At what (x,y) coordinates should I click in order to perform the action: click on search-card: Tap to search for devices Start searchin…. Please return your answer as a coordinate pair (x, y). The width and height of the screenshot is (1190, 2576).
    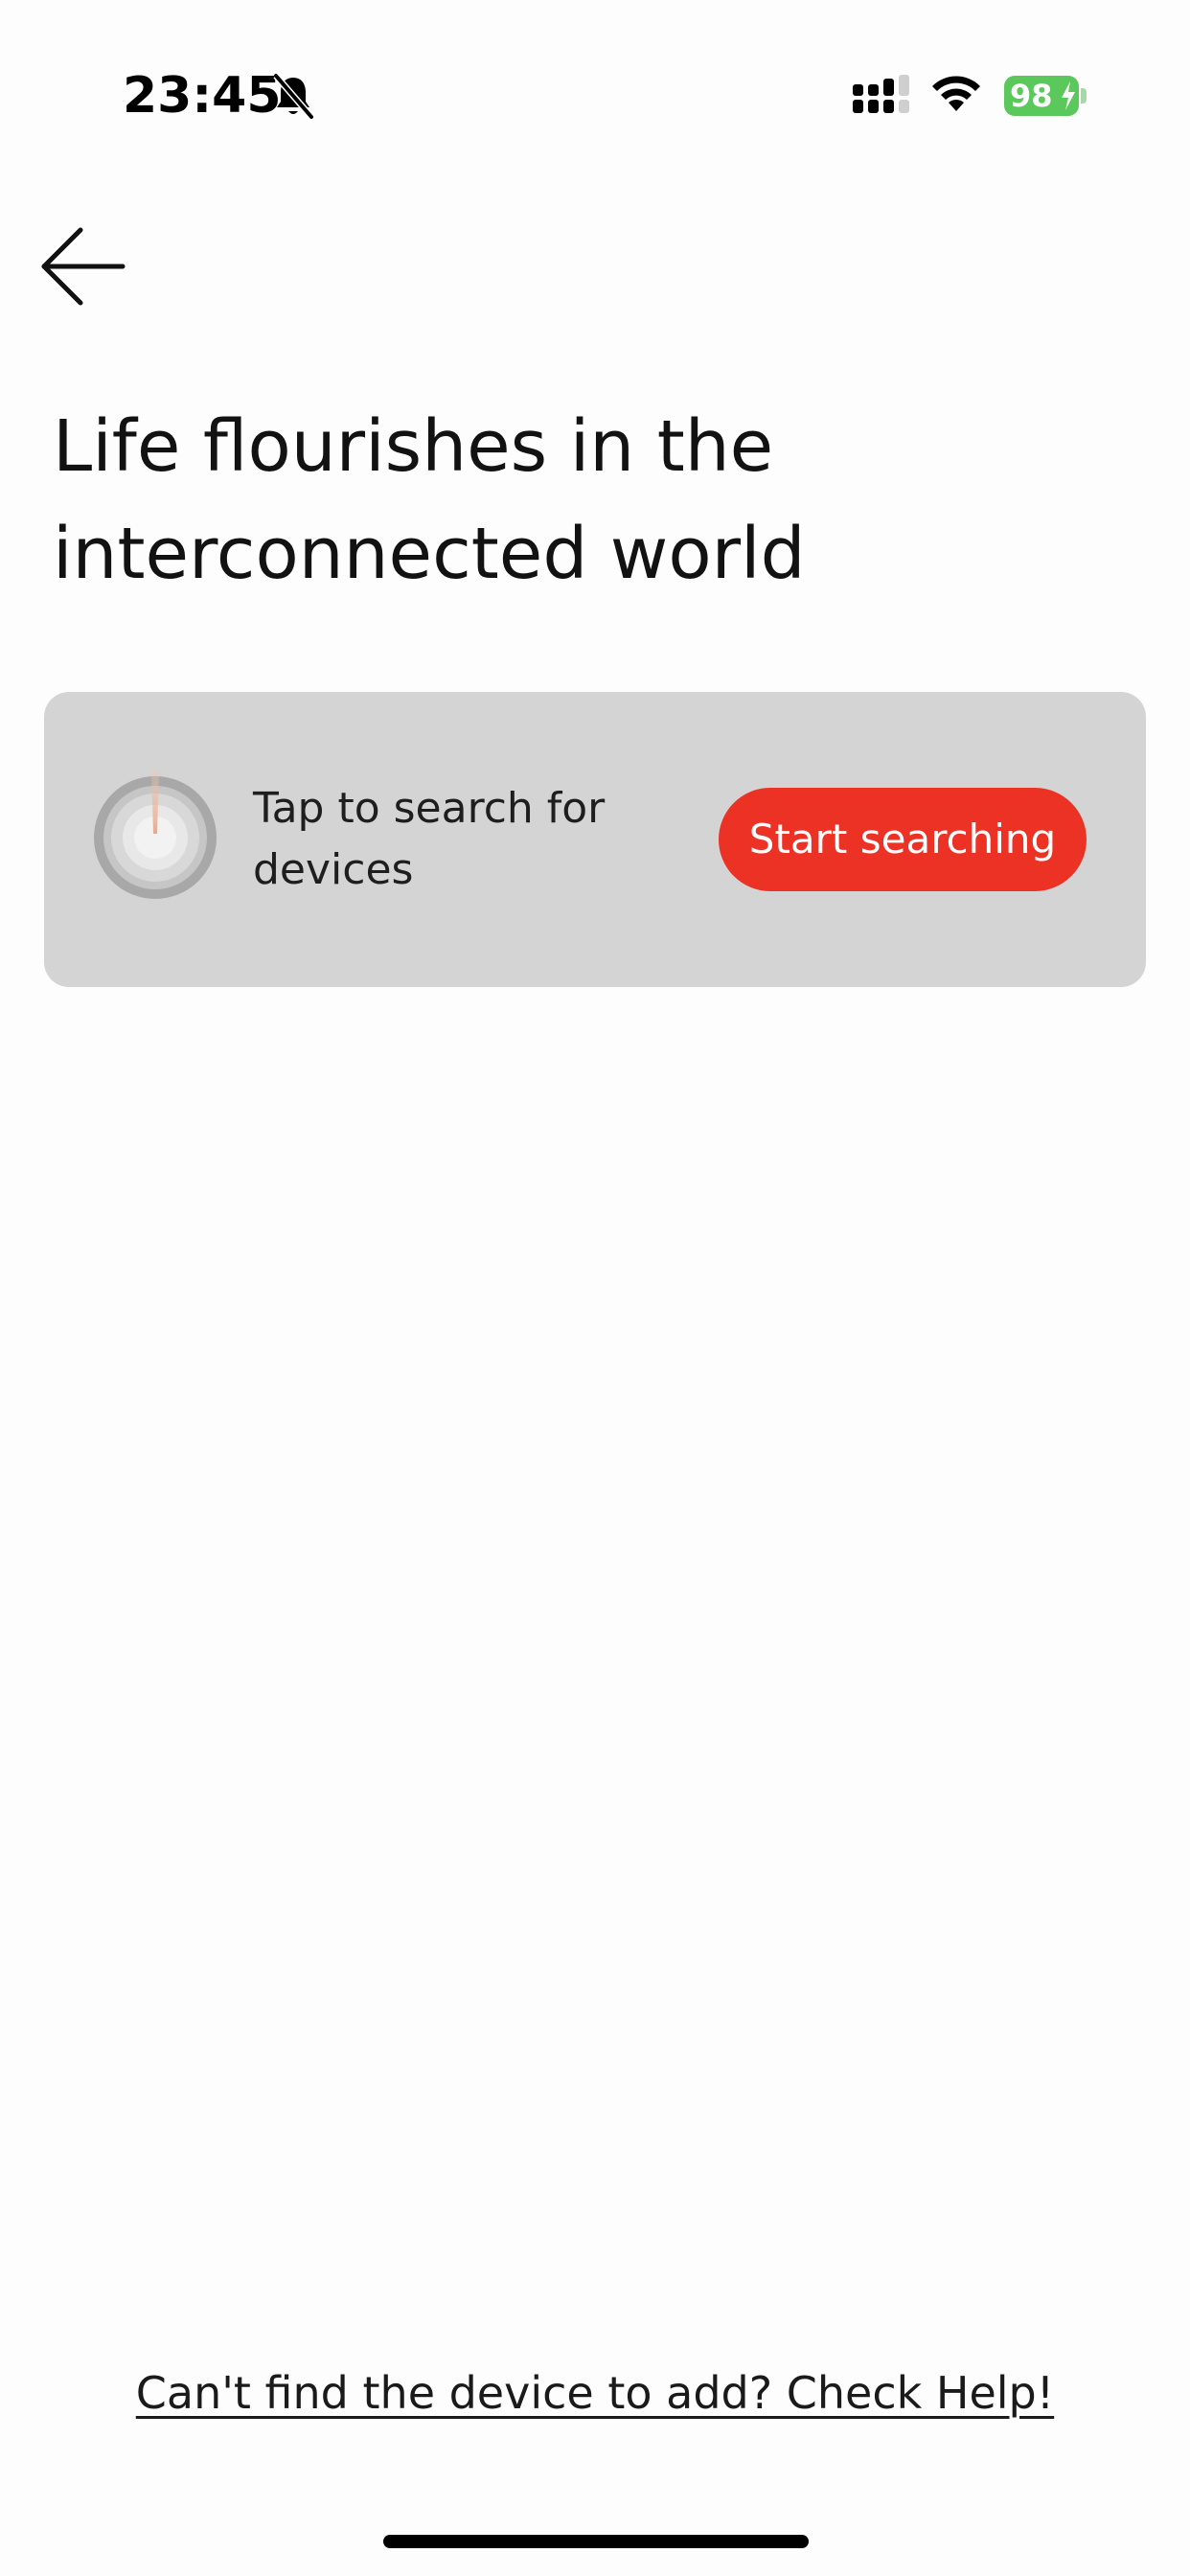
    Looking at the image, I should click on (595, 839).